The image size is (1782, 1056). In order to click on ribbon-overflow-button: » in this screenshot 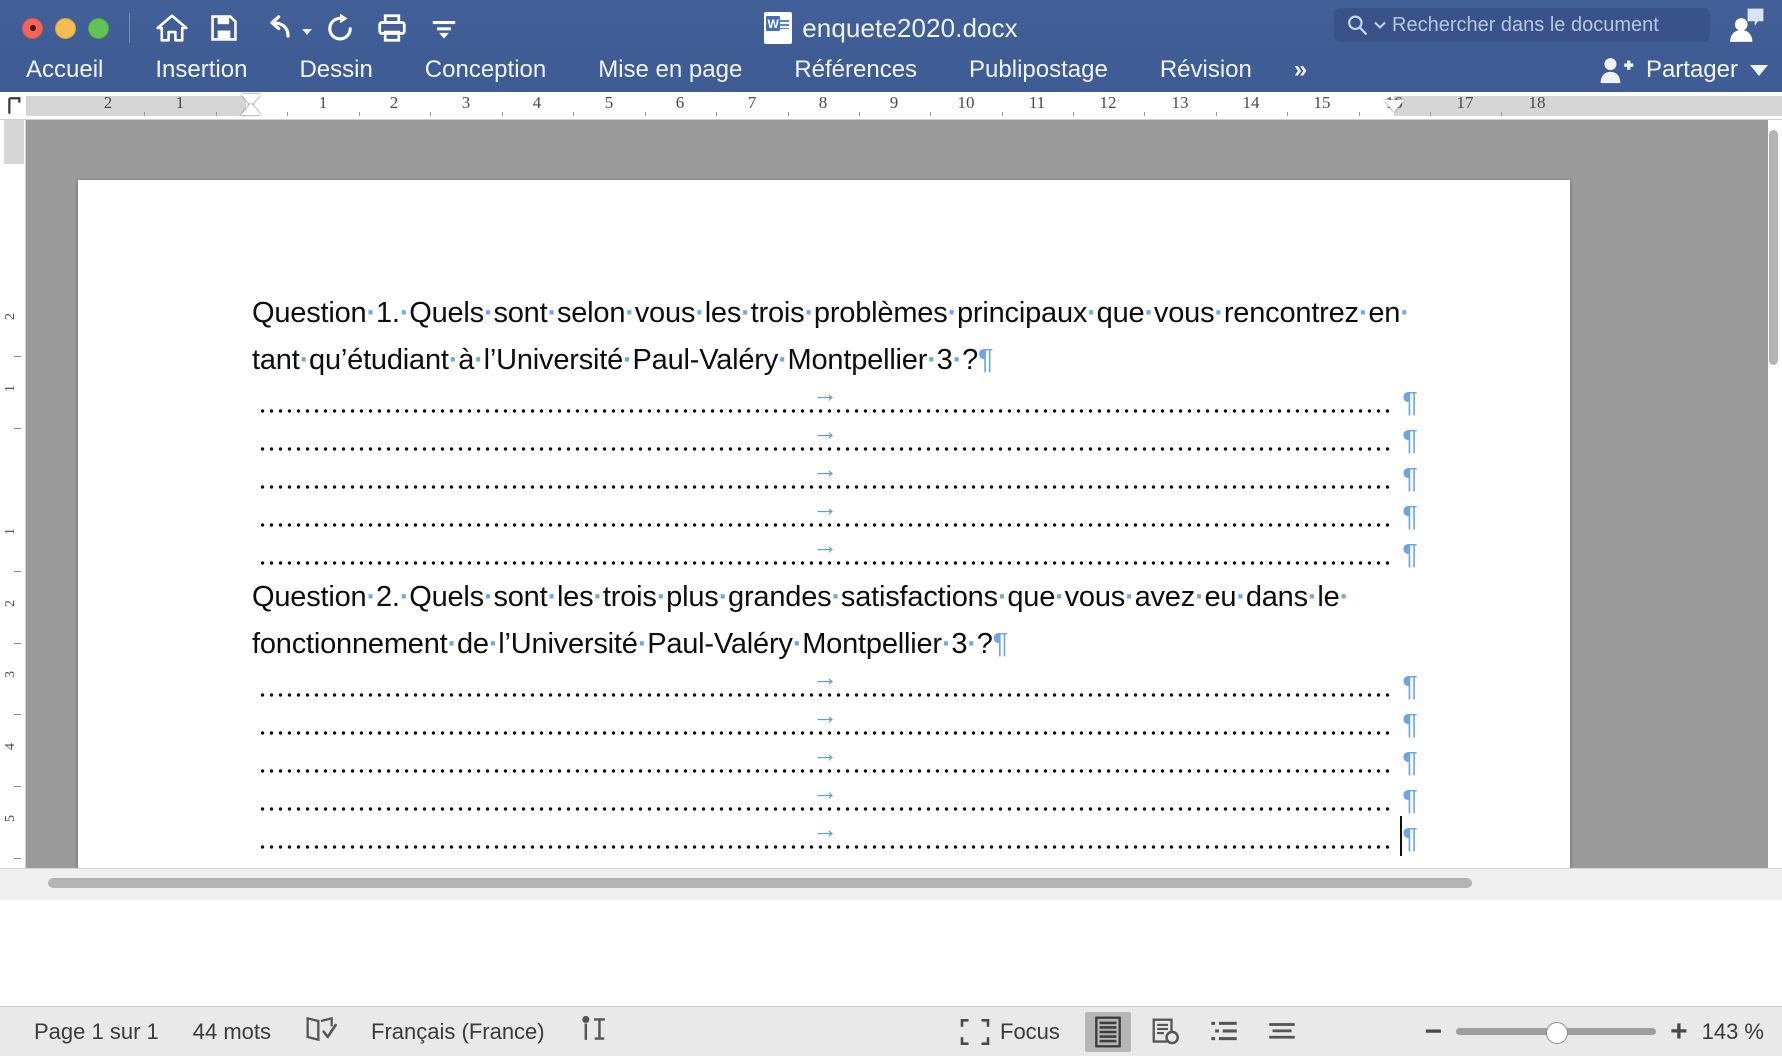, I will do `click(1300, 70)`.